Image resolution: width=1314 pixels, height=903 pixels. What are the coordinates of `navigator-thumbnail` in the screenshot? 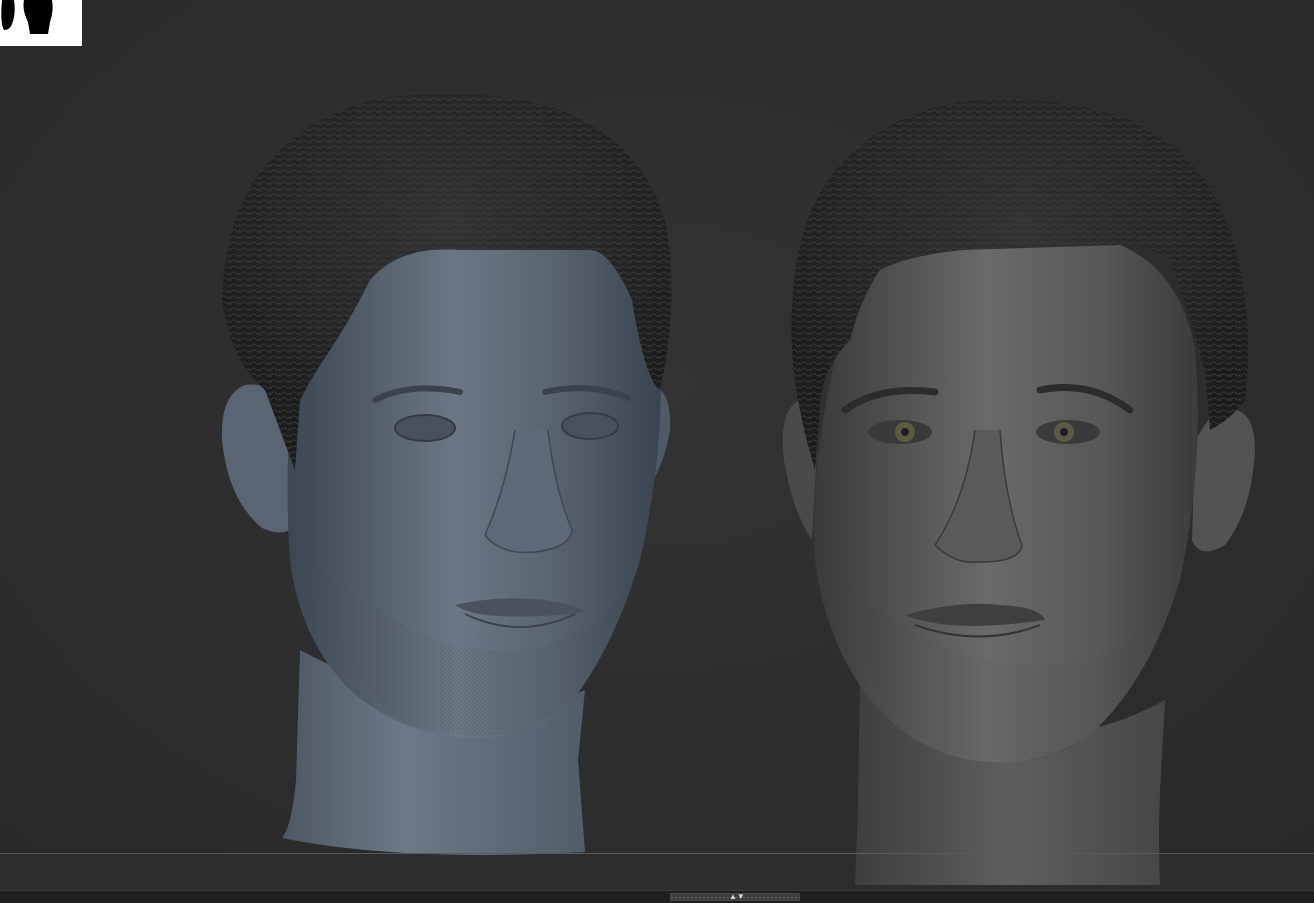 It's located at (41, 23).